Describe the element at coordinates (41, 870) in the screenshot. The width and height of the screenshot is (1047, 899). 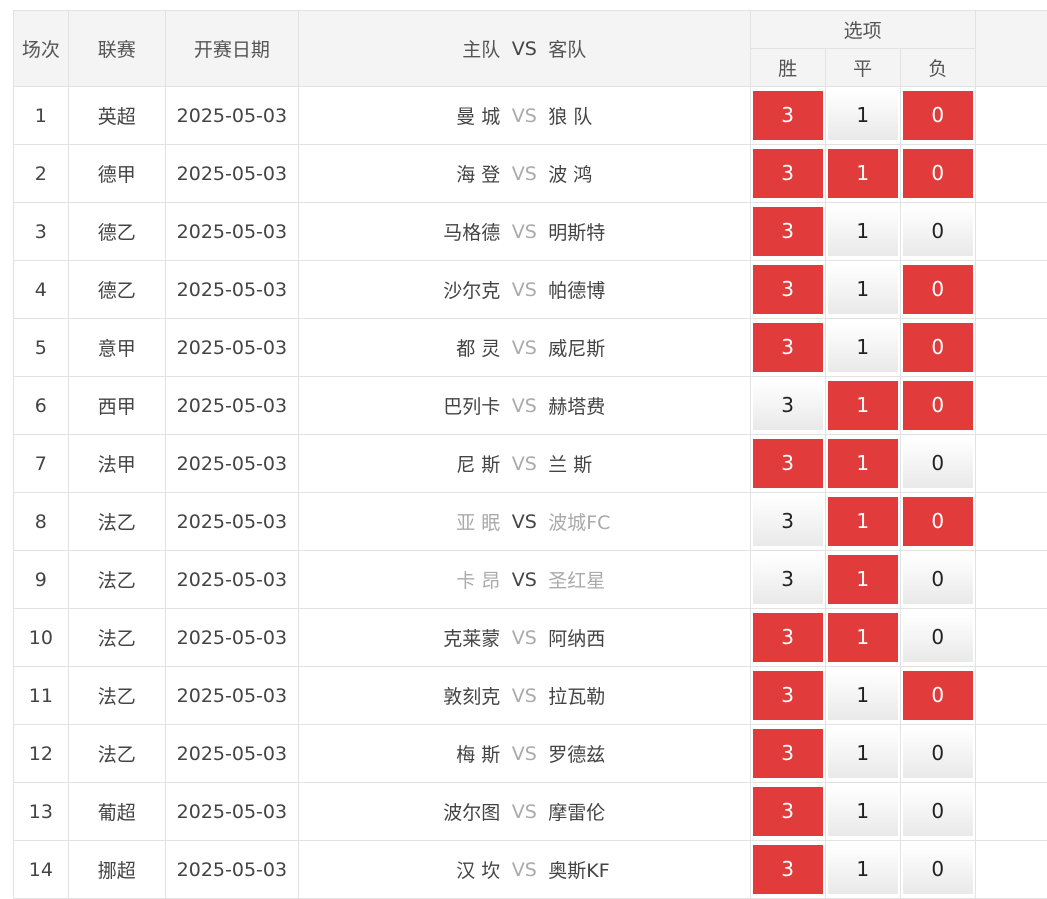
I see `row-num: 14` at that location.